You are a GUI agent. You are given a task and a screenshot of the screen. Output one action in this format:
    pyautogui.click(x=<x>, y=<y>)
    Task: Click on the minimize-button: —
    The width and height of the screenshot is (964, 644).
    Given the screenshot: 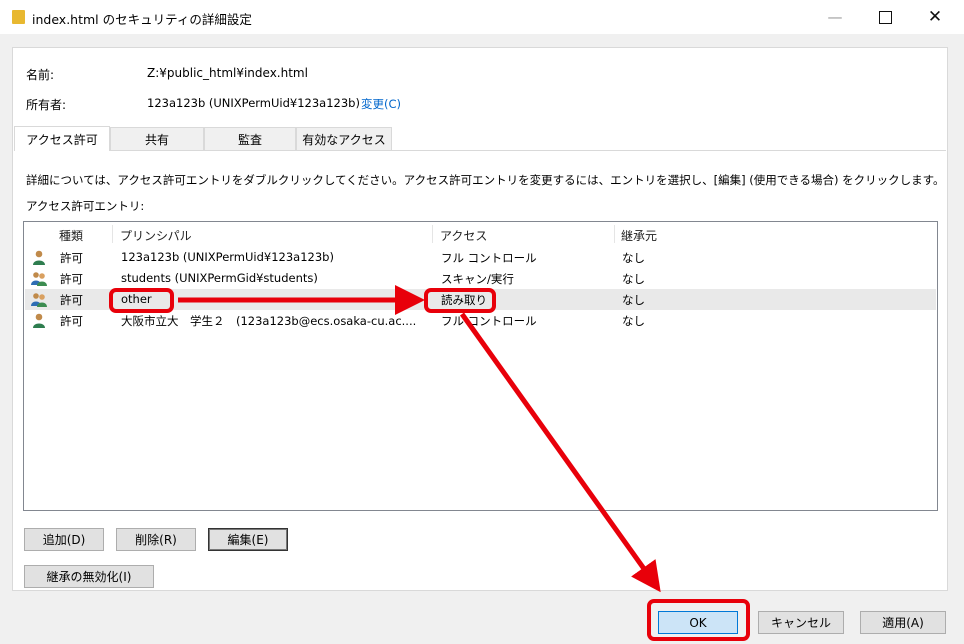 What is the action you would take?
    pyautogui.click(x=835, y=17)
    